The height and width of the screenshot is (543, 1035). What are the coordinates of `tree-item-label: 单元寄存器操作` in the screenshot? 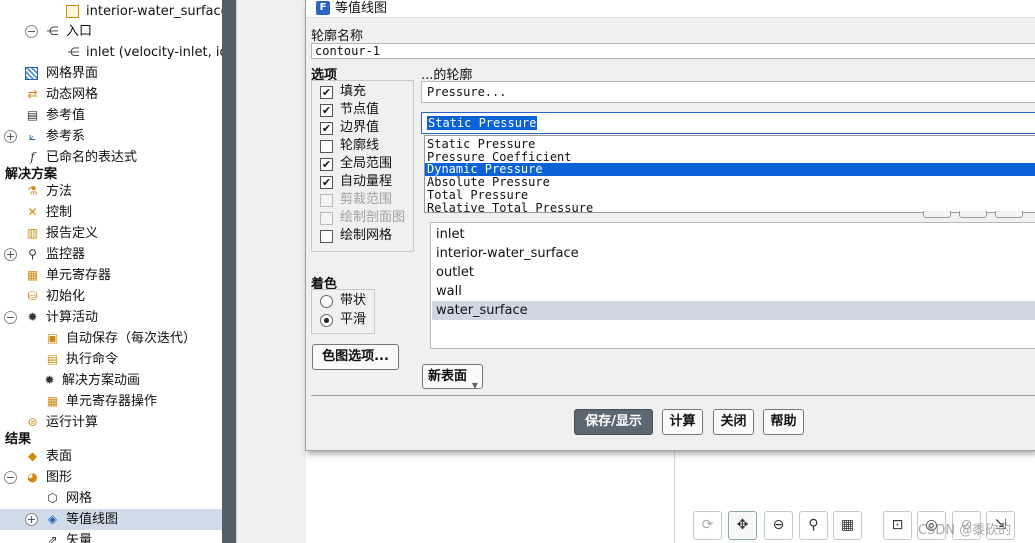 It's located at (112, 401).